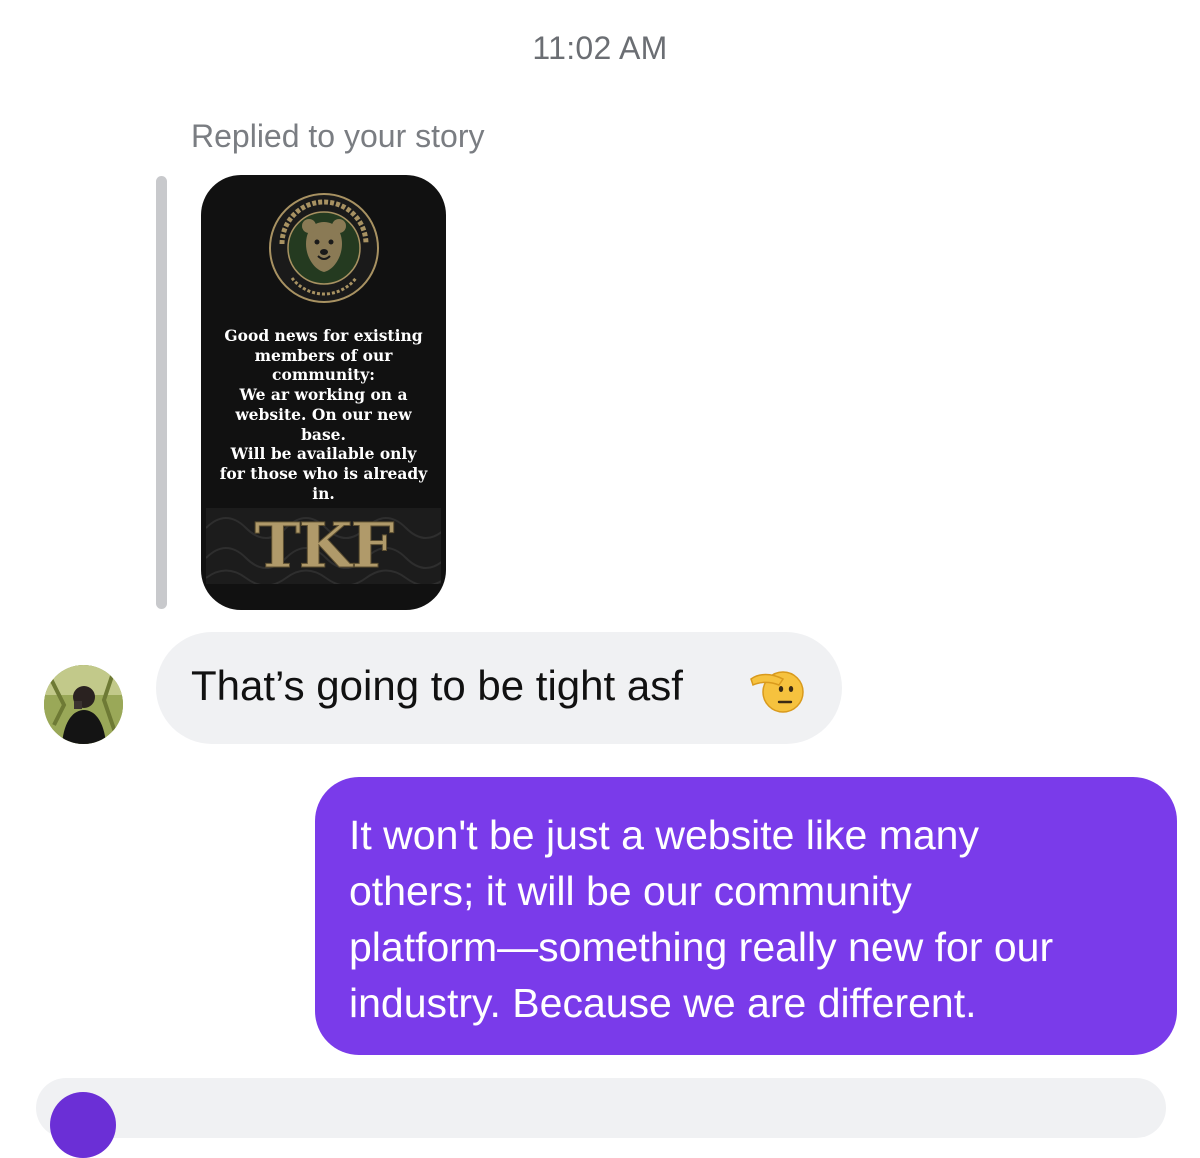 The width and height of the screenshot is (1200, 1158). I want to click on message-timestamp: 11:02 AM, so click(600, 48).